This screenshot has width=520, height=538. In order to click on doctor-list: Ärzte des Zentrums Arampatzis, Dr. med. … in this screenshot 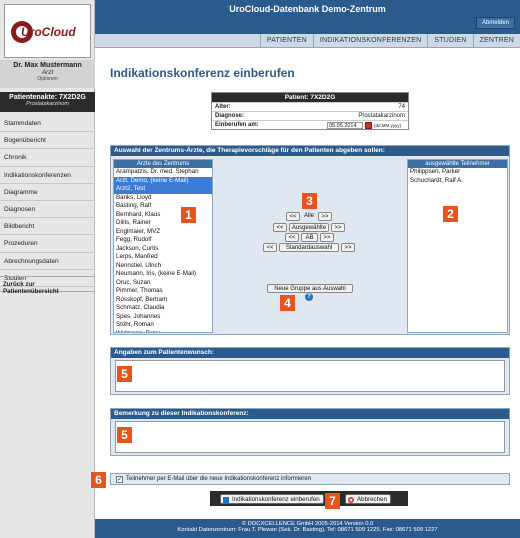, I will do `click(163, 246)`.